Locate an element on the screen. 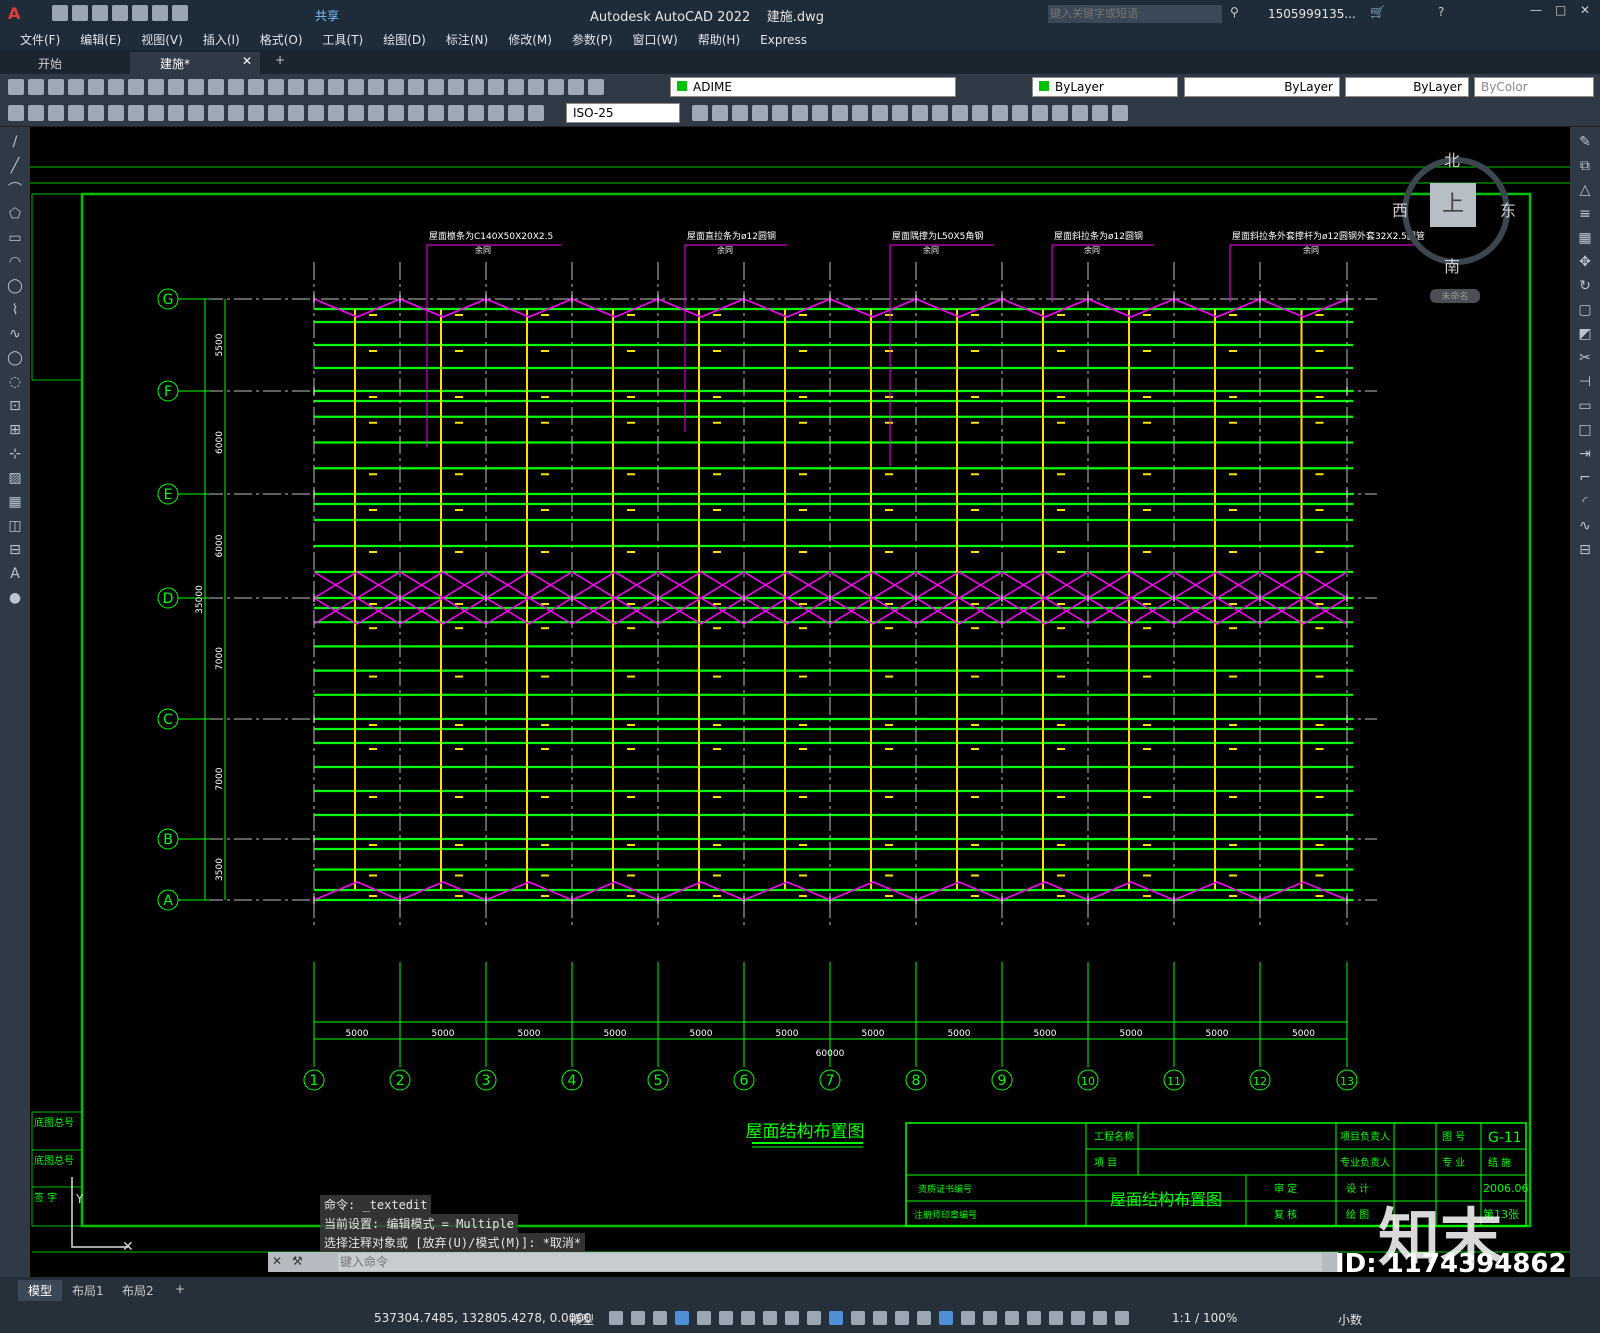 This screenshot has width=1600, height=1333. command-line: ✕ ⚒ is located at coordinates (803, 1262).